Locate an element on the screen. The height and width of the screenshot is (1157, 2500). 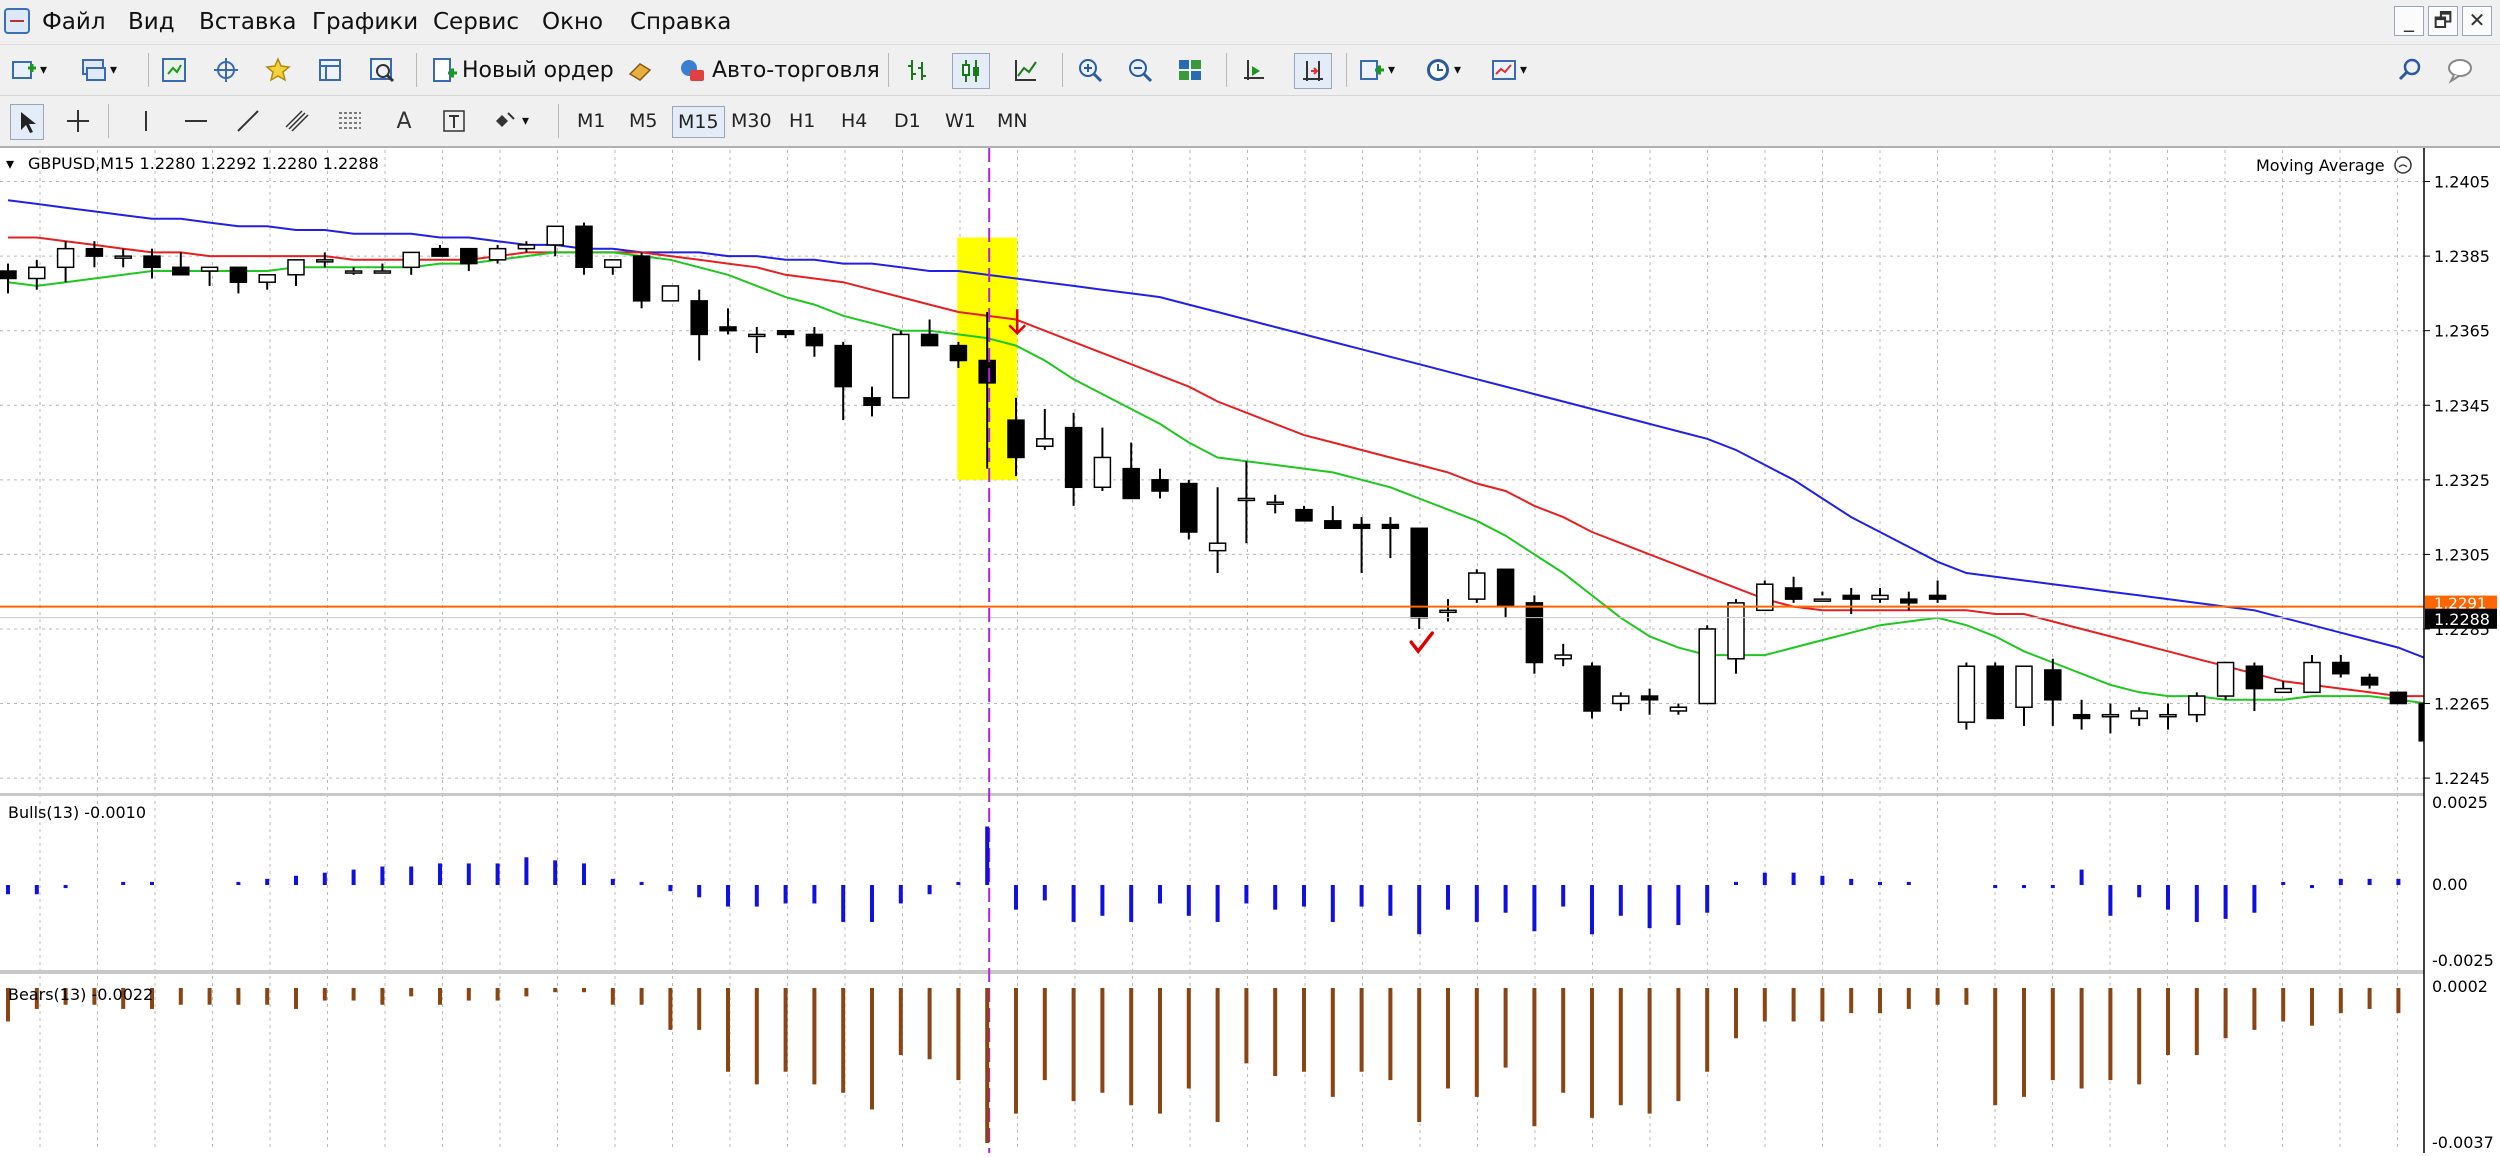
standard-toolbar: ▾ ▾ Новый ордер Авто-торговля ▾ ▾ ▾ is located at coordinates (1250, 70).